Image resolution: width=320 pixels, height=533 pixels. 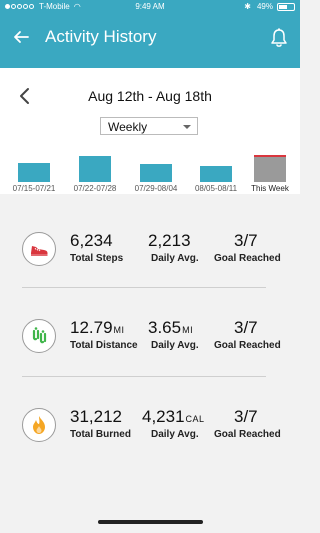 I want to click on stat-total-number: 31,212, so click(x=96, y=416).